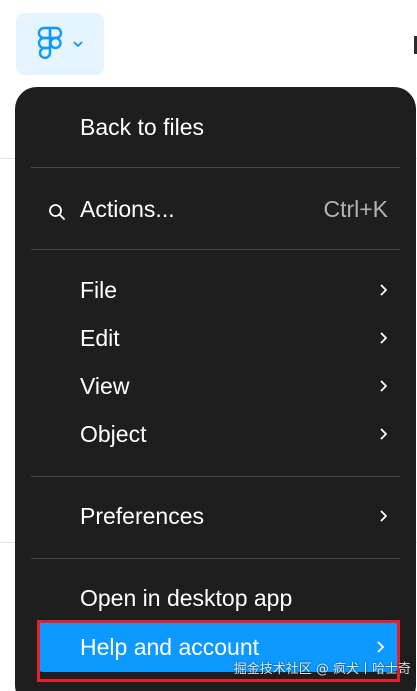 Image resolution: width=417 pixels, height=691 pixels. What do you see at coordinates (105, 385) in the screenshot?
I see `menu-item-label: View` at bounding box center [105, 385].